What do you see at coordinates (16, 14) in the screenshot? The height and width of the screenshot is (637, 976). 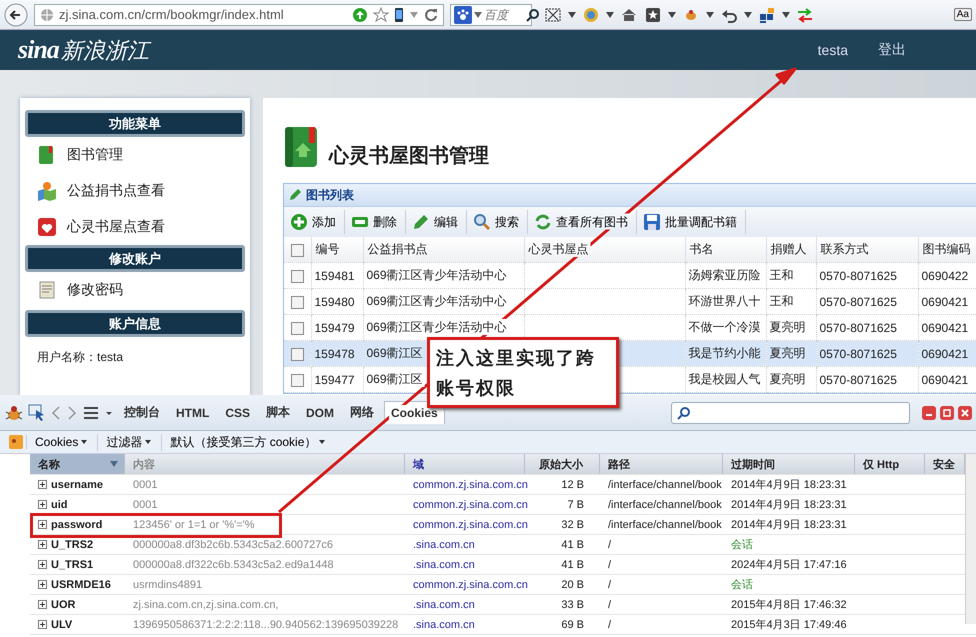 I see `back-icon` at bounding box center [16, 14].